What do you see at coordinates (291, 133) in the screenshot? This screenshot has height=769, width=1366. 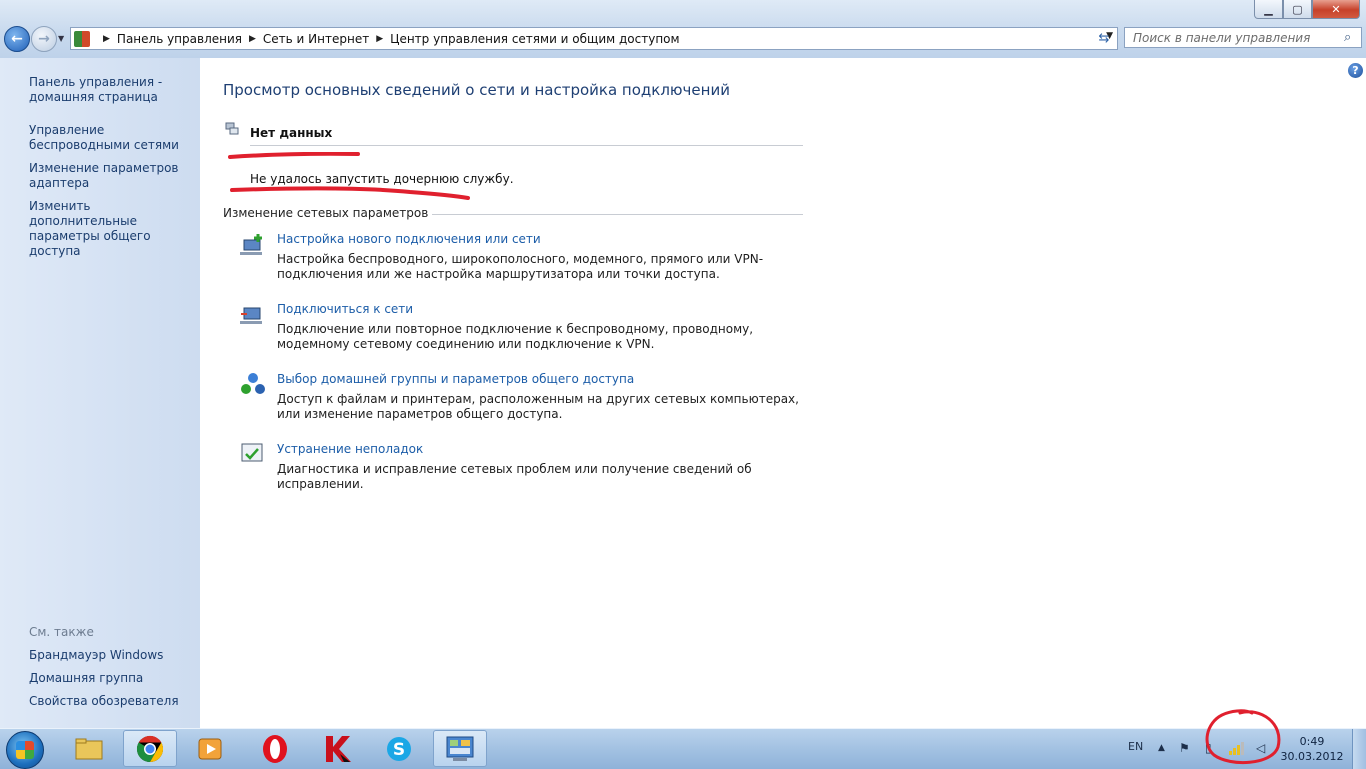 I see `network-status: Нет данных` at bounding box center [291, 133].